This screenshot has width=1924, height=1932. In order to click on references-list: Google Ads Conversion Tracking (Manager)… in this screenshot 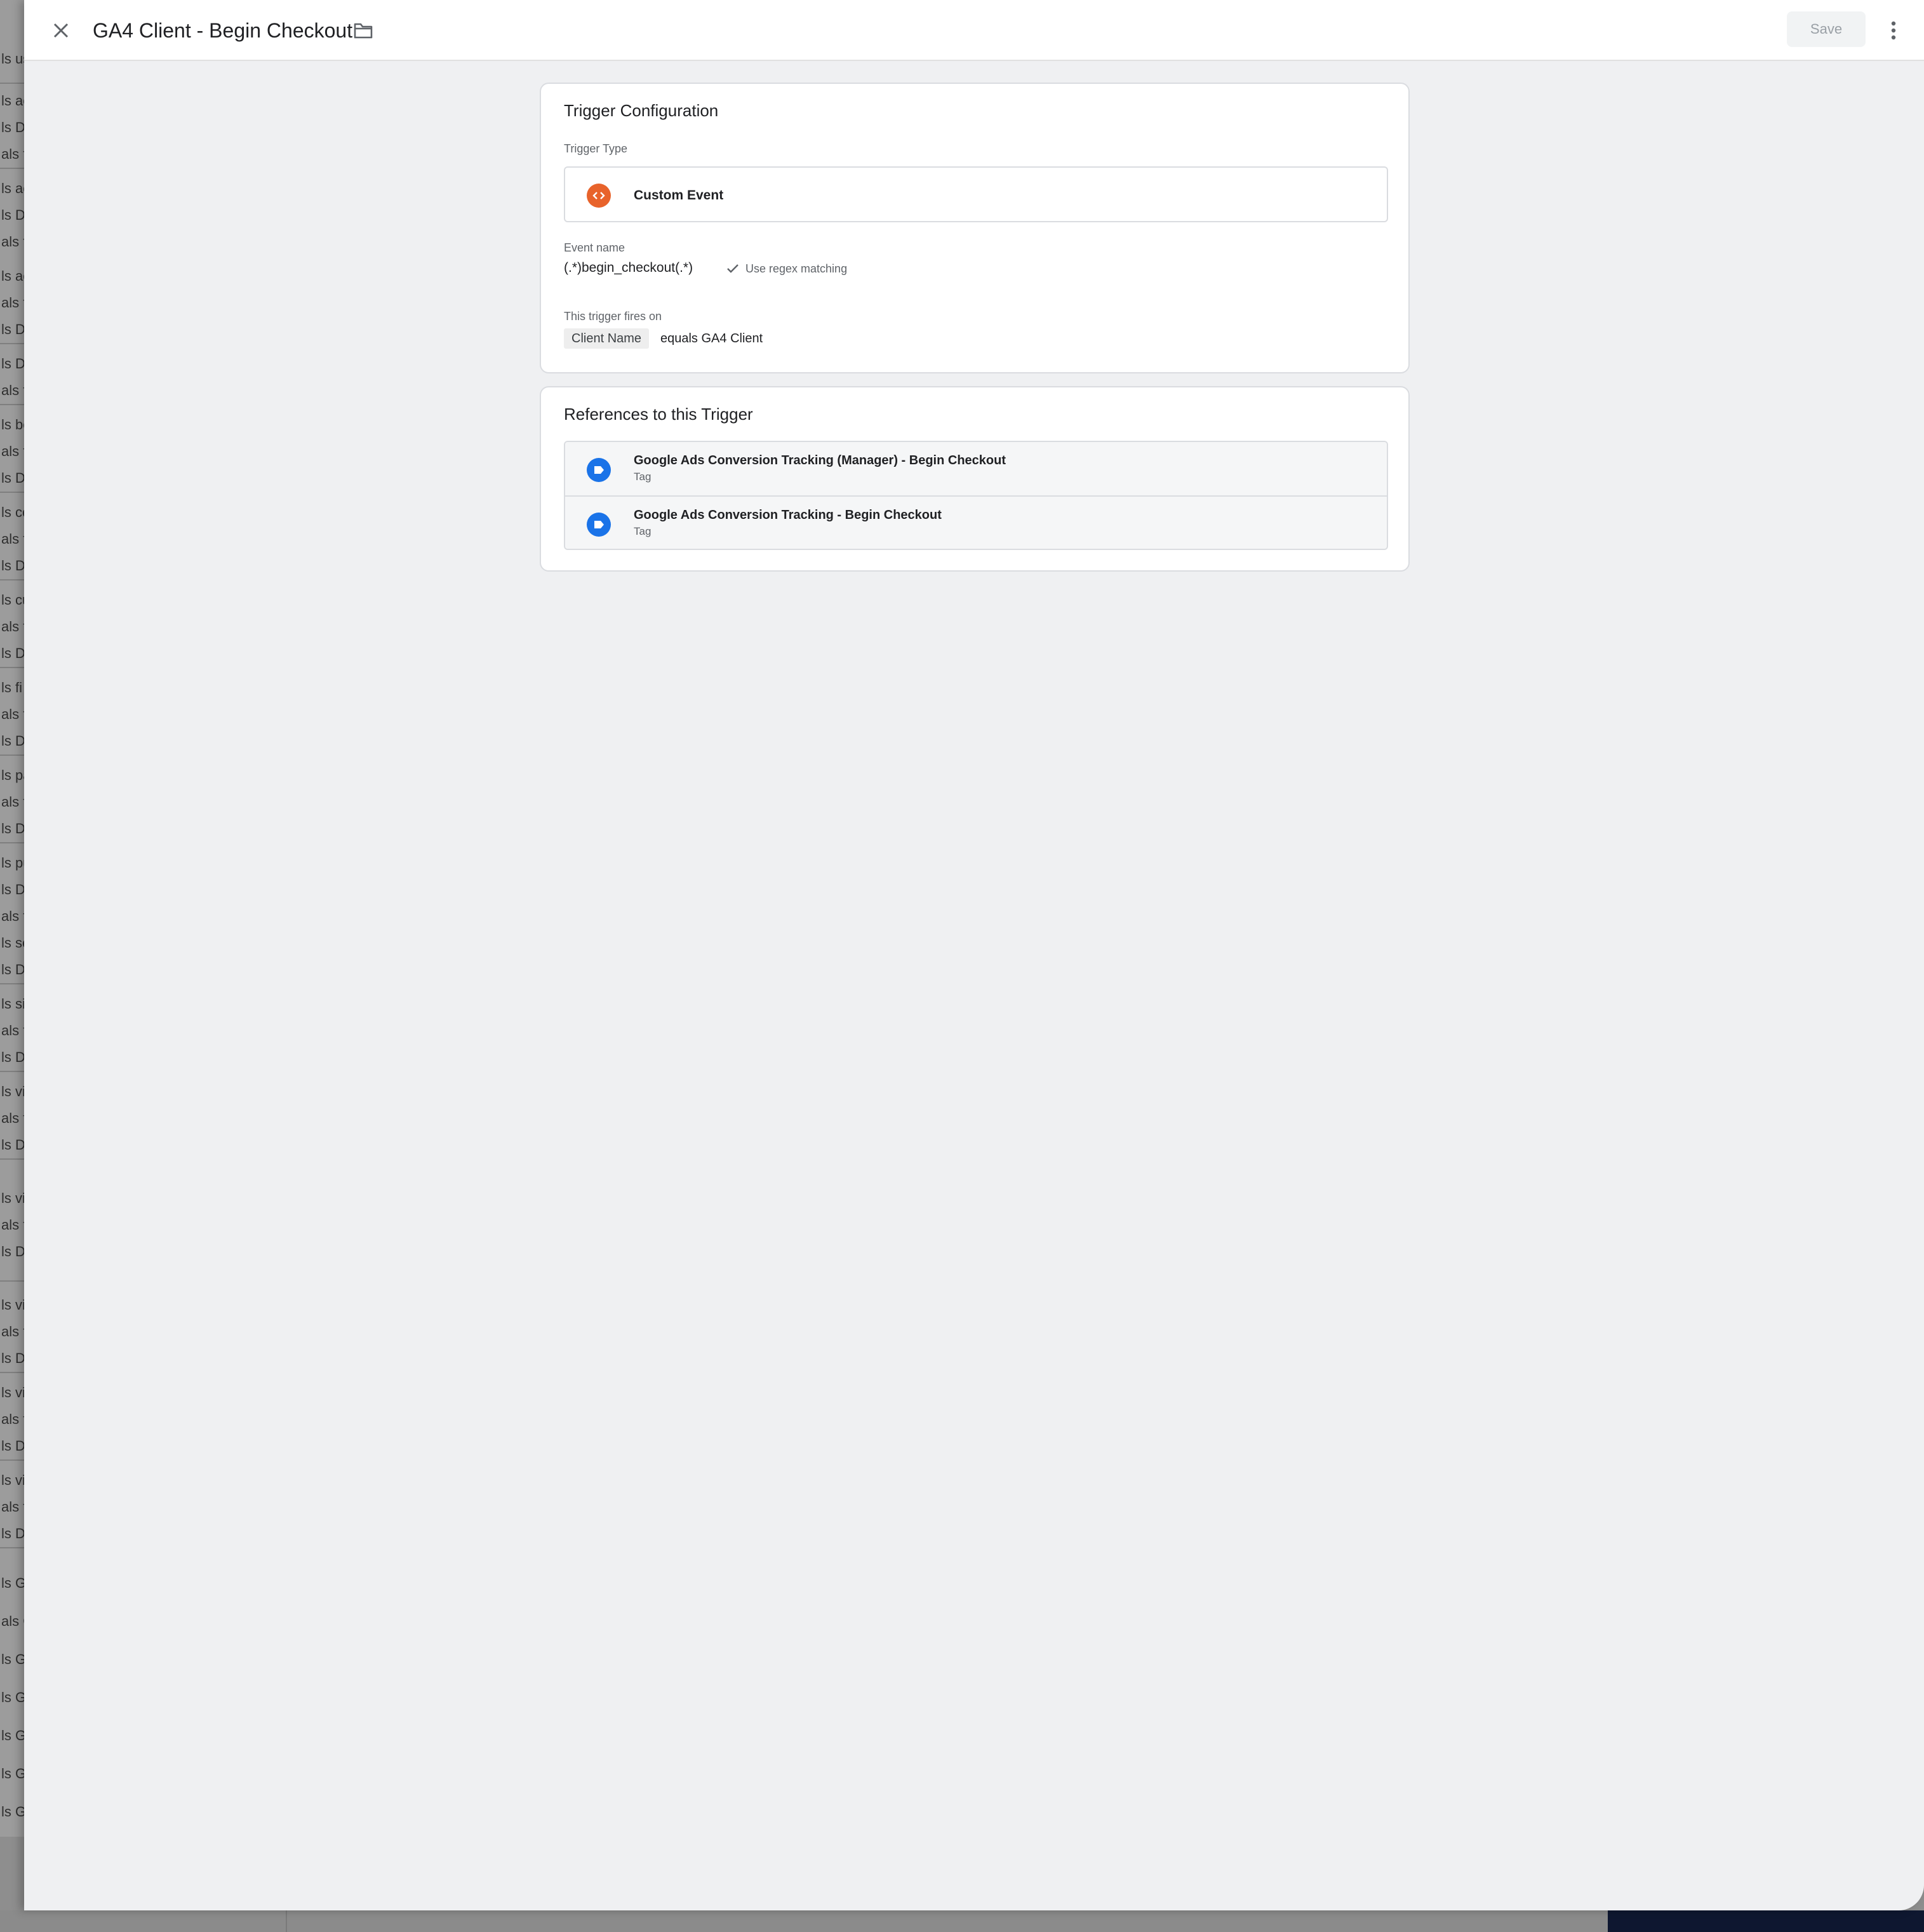, I will do `click(976, 495)`.